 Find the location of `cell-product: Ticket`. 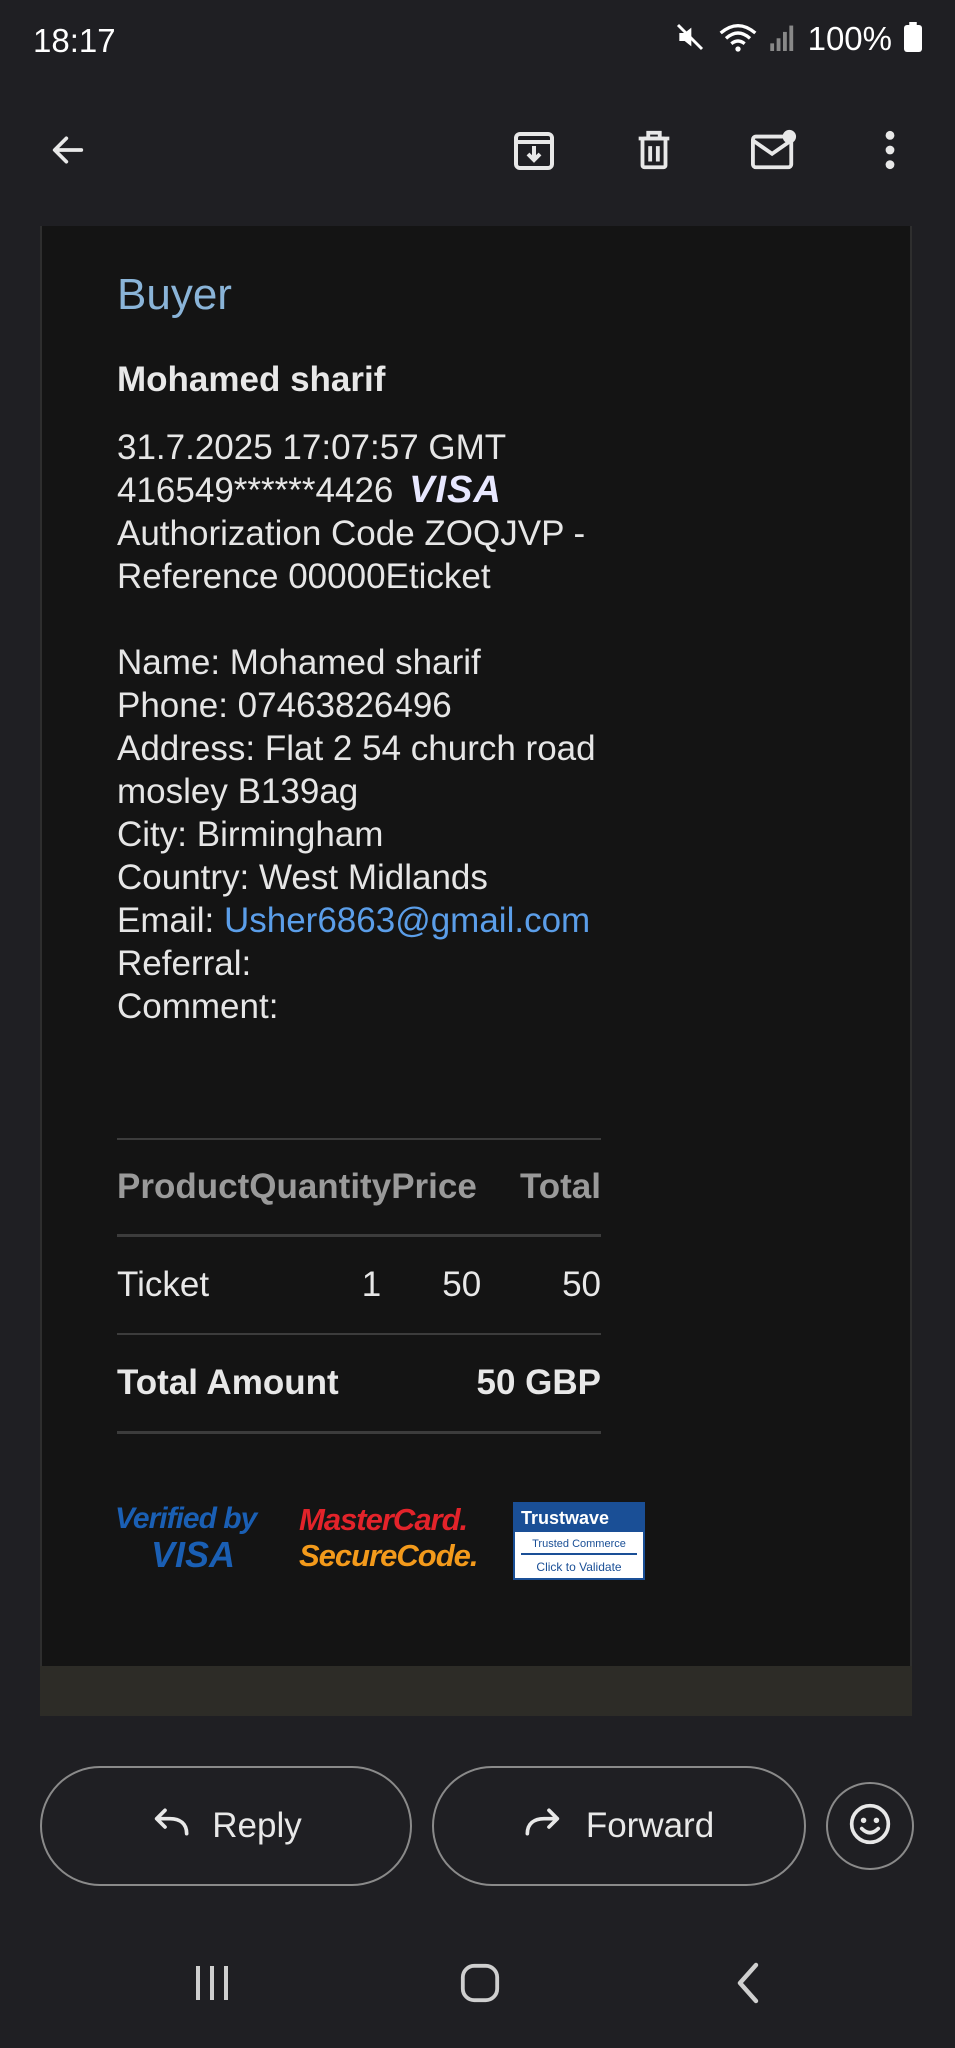

cell-product: Ticket is located at coordinates (183, 1285).